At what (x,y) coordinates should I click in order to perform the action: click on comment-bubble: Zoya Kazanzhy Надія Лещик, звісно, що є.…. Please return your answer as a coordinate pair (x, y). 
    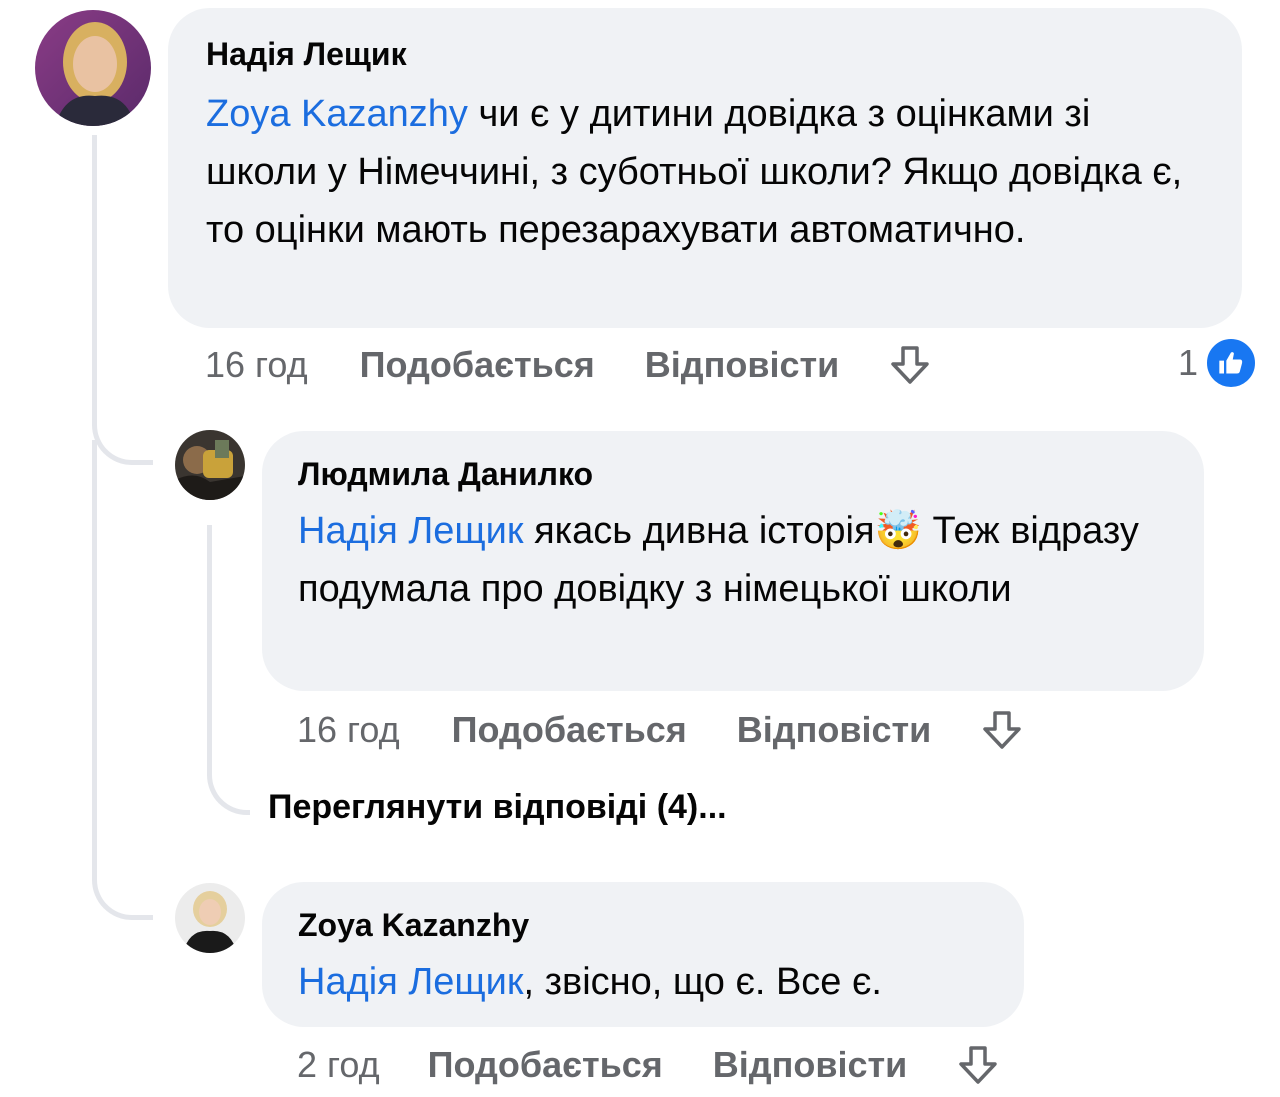
    Looking at the image, I should click on (643, 954).